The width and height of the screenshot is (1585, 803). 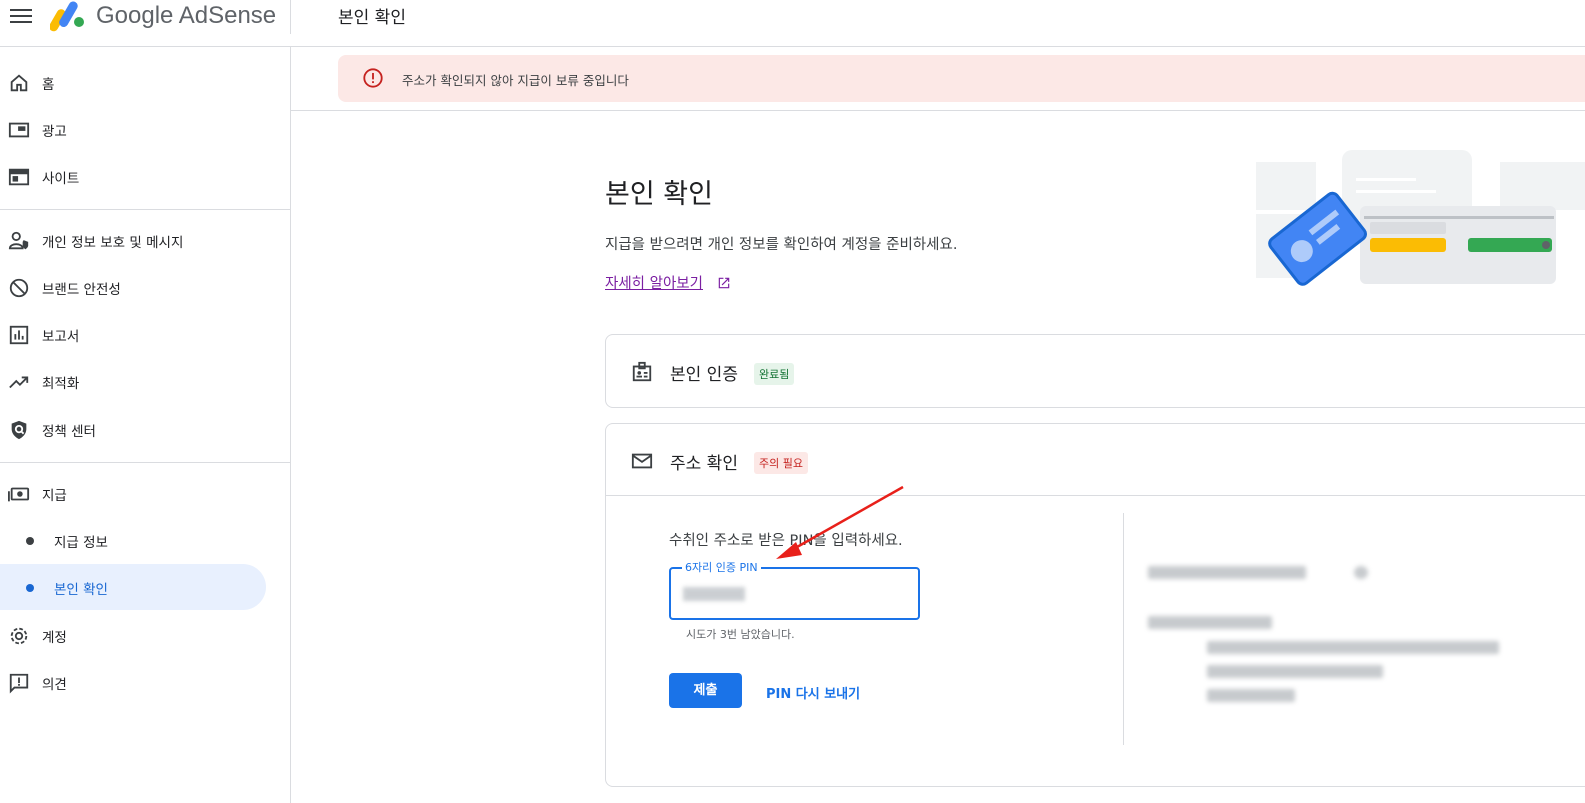 I want to click on pin-input-value-redacted, so click(x=714, y=594).